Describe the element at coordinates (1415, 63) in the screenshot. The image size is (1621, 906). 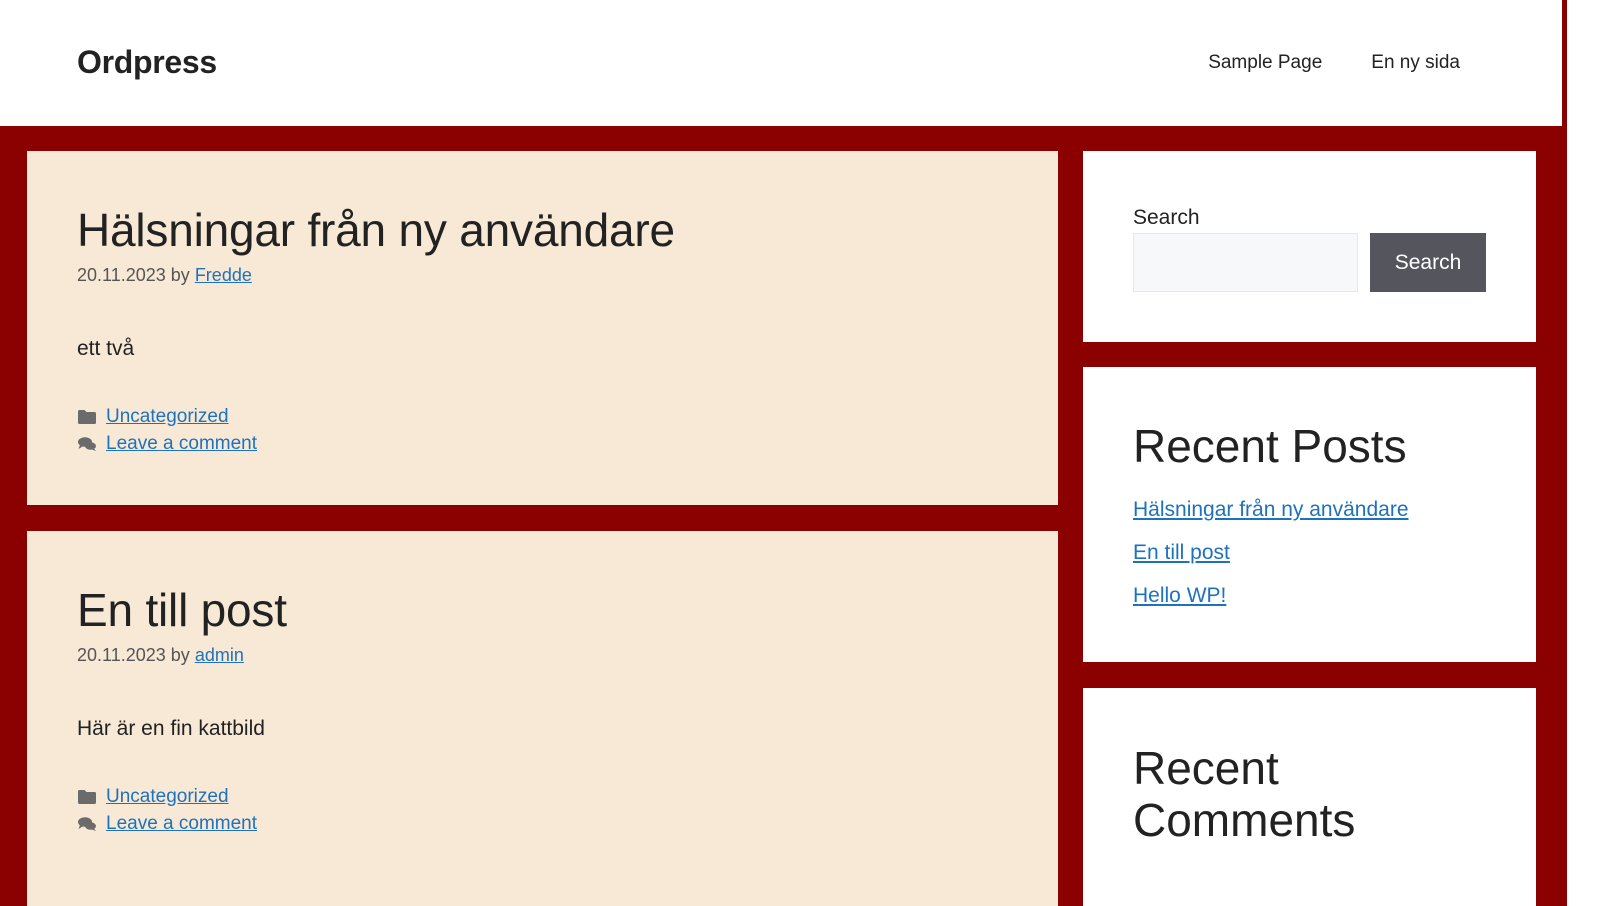
I see `nav-item-en-ny-sida: En ny sida` at that location.